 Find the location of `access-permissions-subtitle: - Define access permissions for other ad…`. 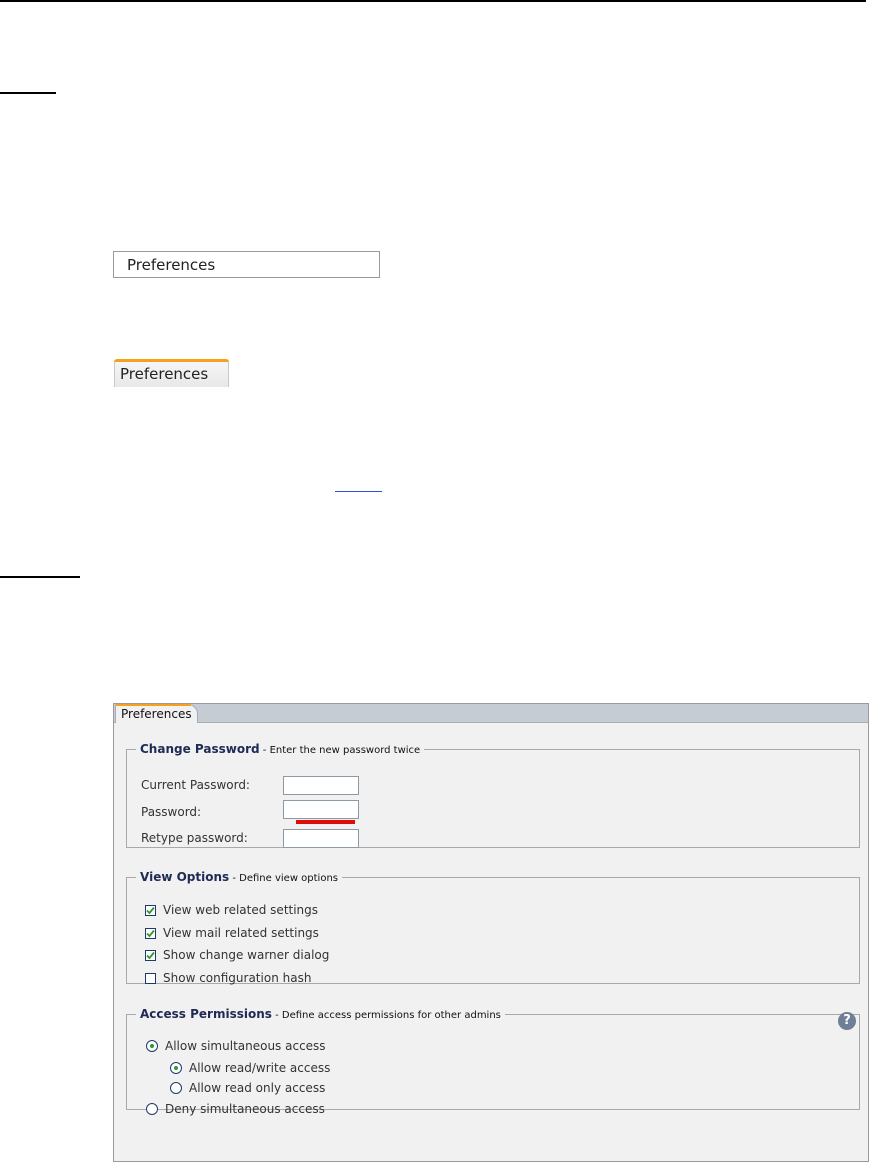

access-permissions-subtitle: - Define access permissions for other ad… is located at coordinates (388, 1015).